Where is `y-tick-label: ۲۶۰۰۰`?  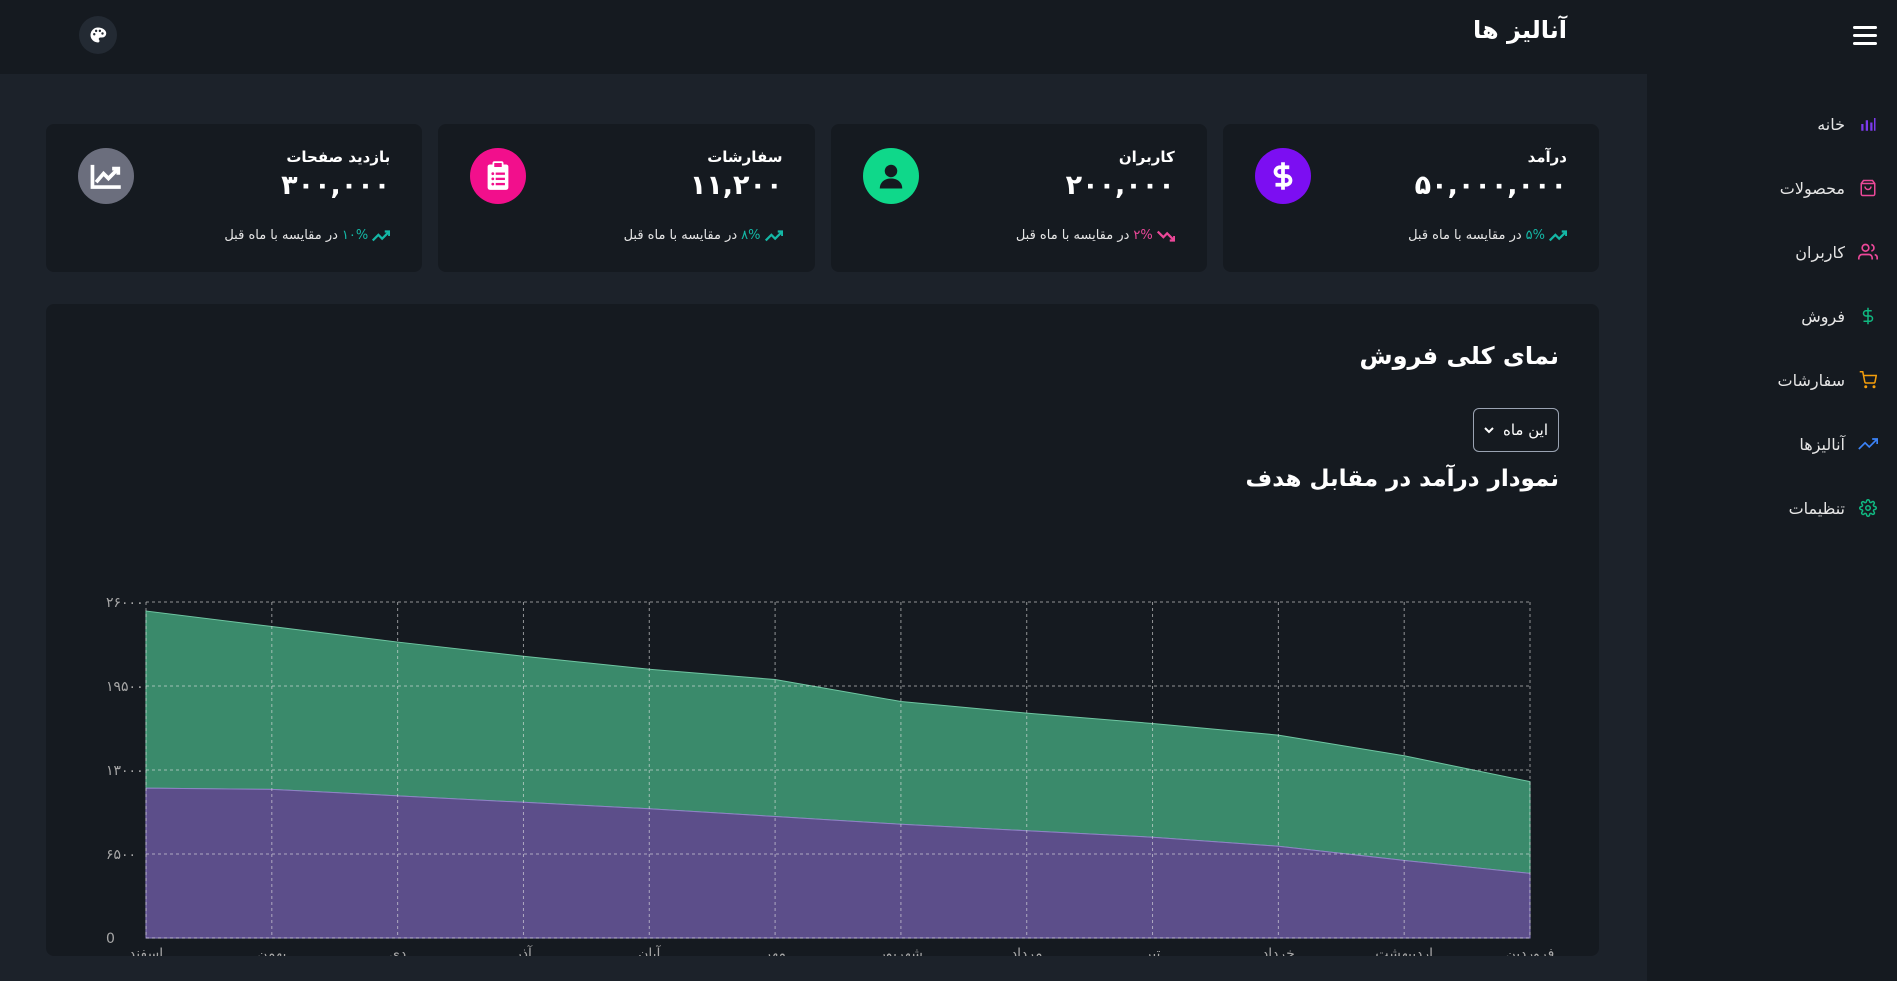
y-tick-label: ۲۶۰۰۰ is located at coordinates (125, 603).